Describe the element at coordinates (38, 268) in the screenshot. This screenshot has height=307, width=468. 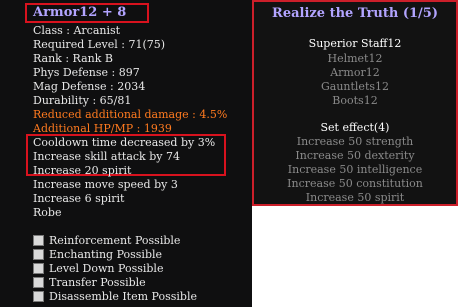
I see `level-down-icon` at that location.